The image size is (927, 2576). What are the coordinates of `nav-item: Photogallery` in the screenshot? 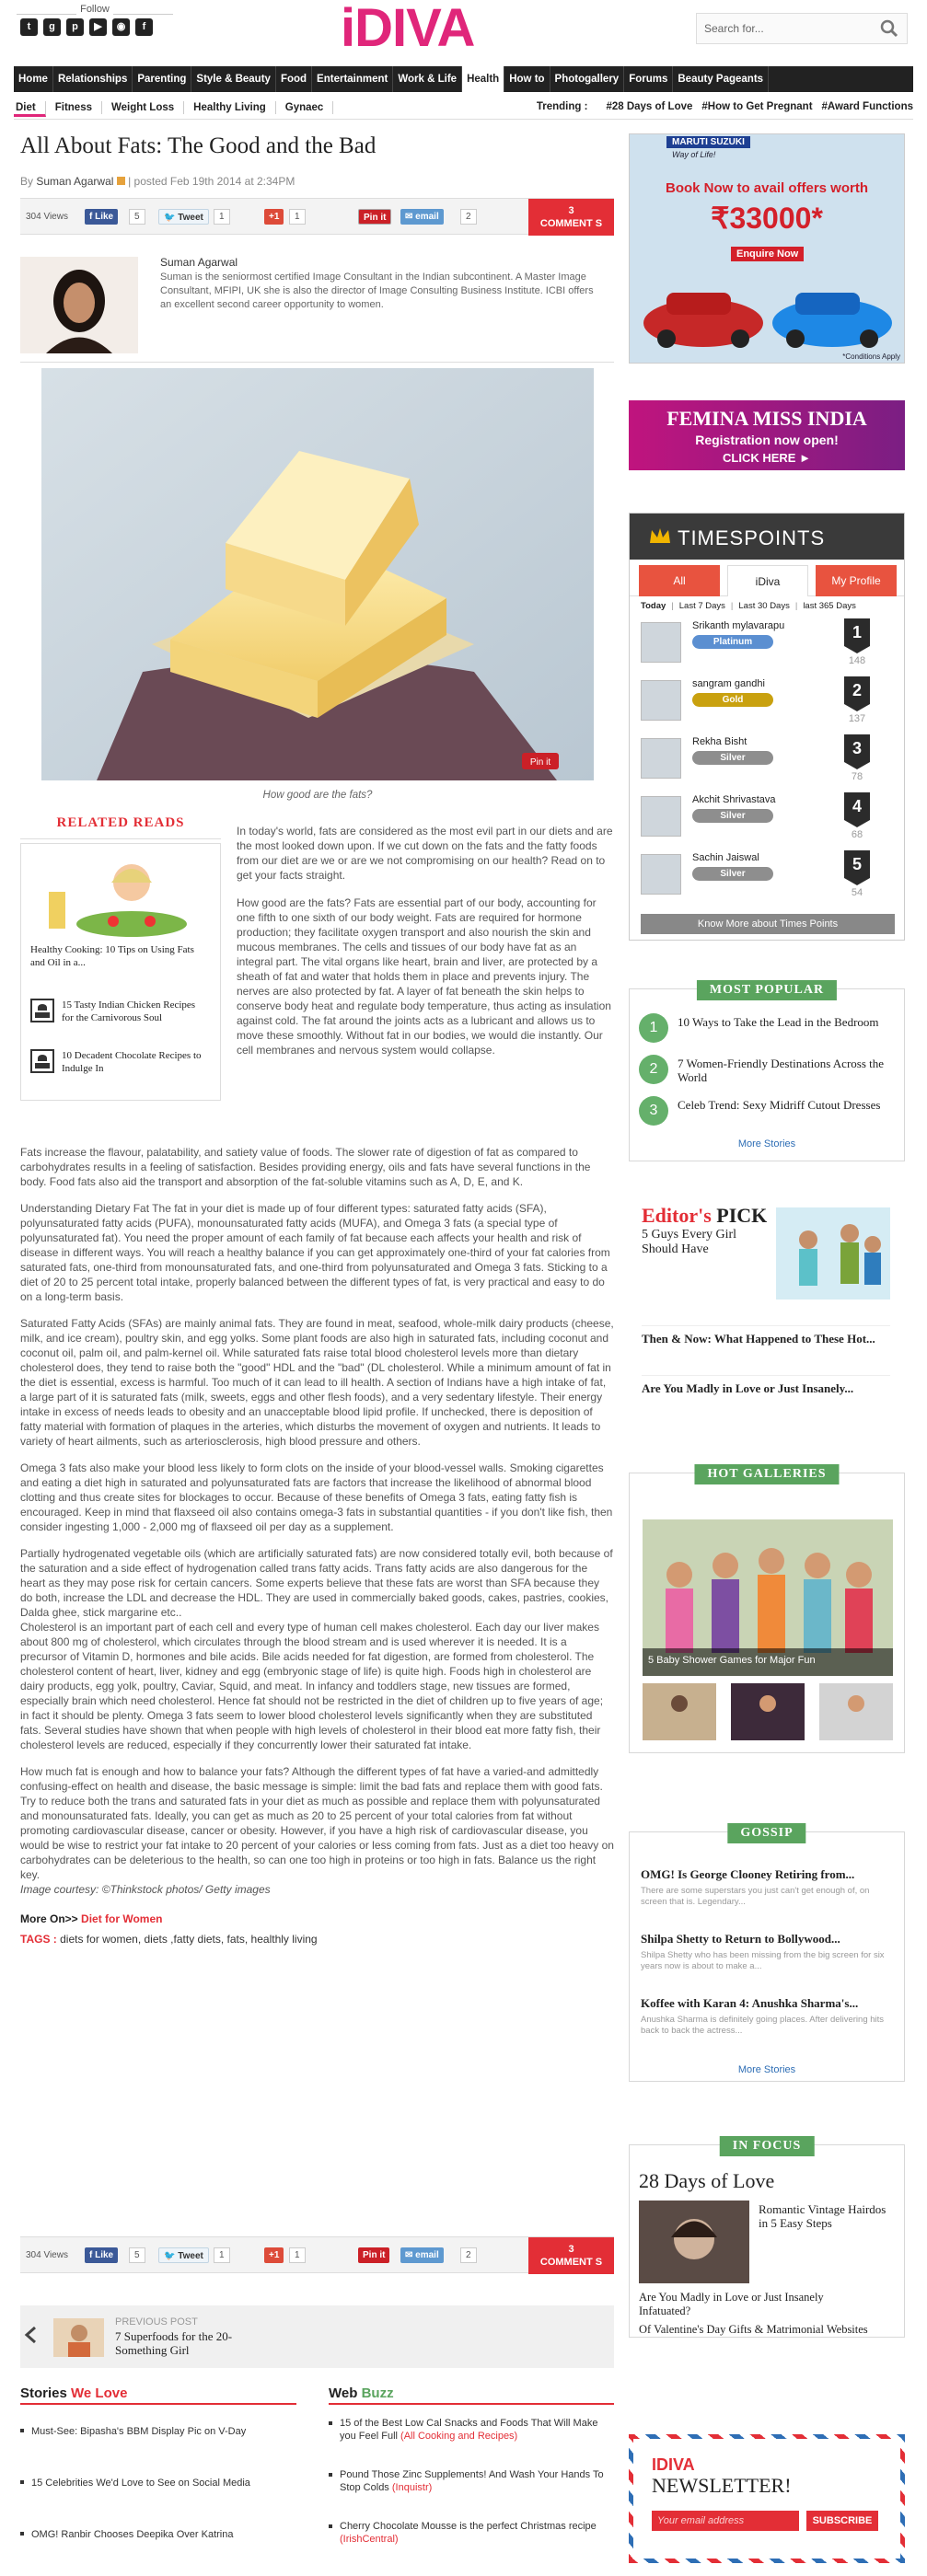 It's located at (587, 79).